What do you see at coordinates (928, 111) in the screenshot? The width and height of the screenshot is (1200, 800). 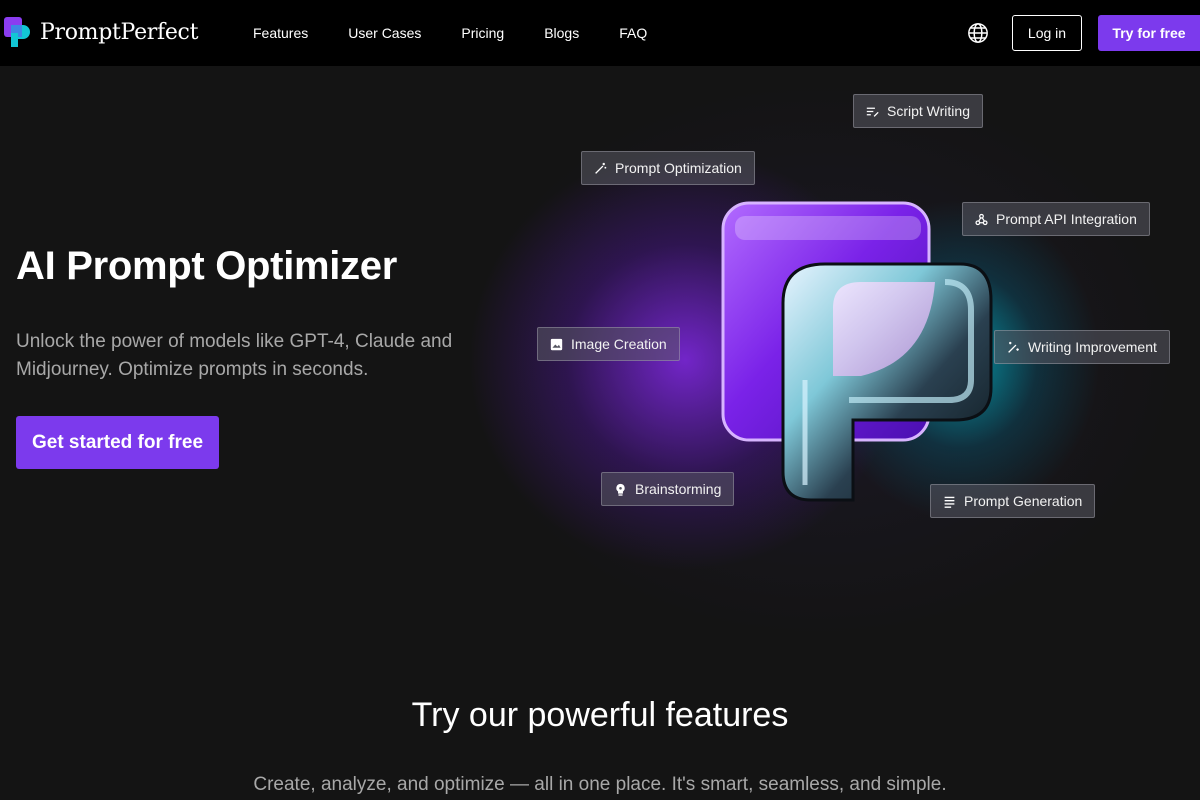 I see `chip-label: Script Writing` at bounding box center [928, 111].